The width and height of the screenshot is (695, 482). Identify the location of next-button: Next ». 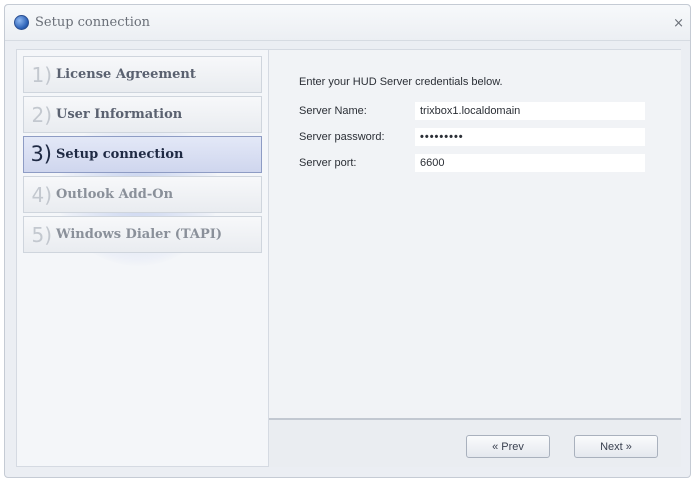
(616, 446).